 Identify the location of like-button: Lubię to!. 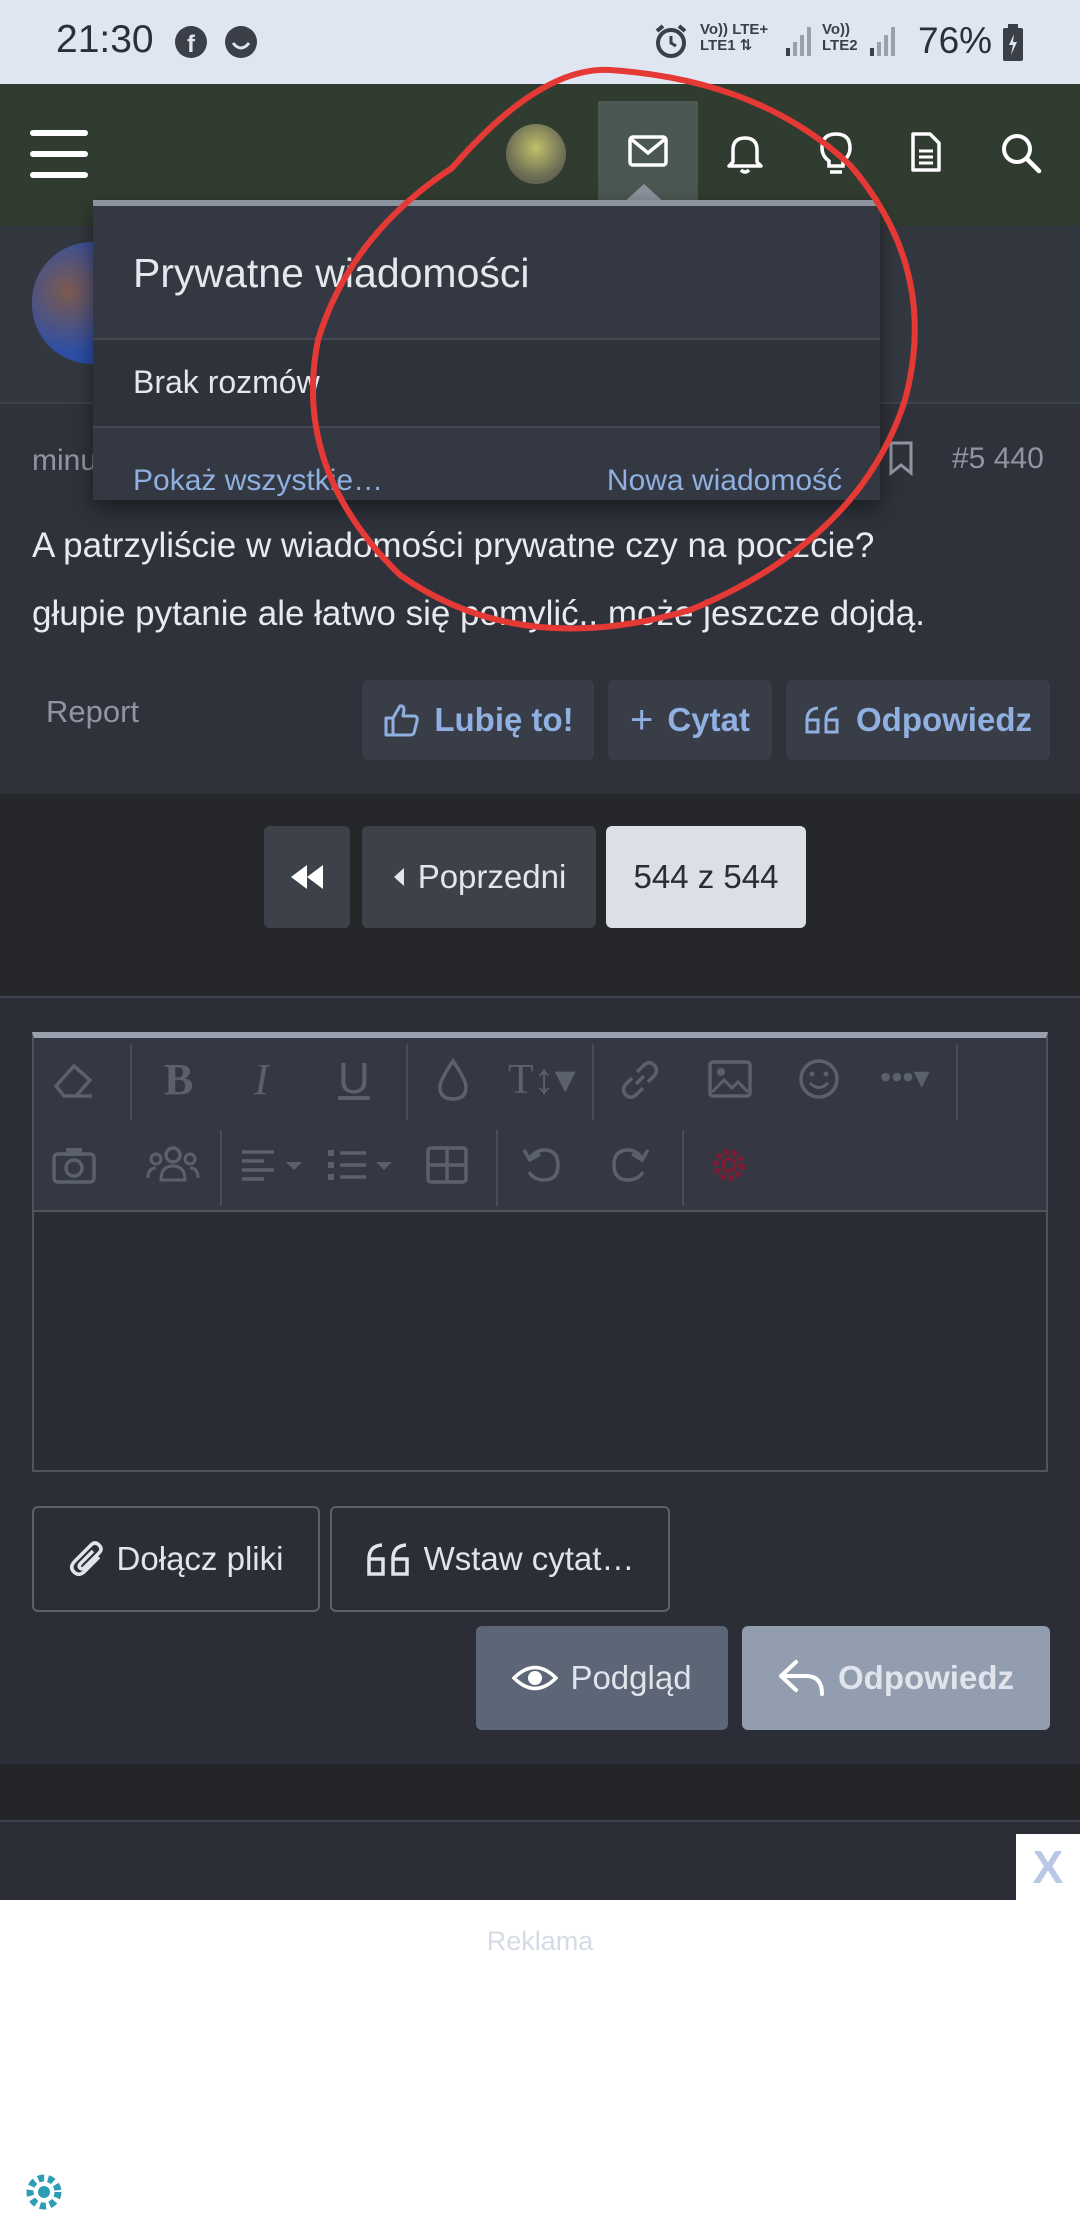
(478, 720).